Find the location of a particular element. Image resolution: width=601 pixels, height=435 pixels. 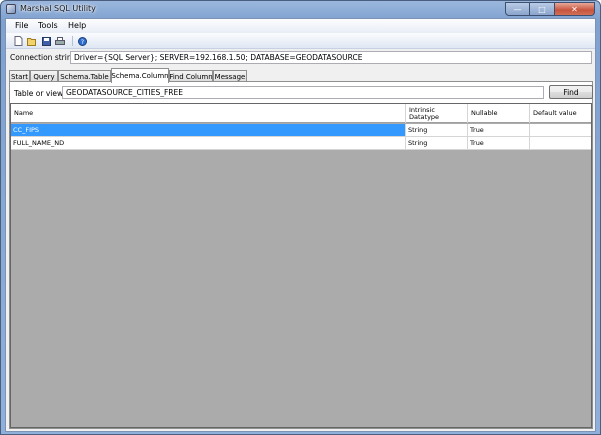

minimize-icon: — is located at coordinates (517, 9).